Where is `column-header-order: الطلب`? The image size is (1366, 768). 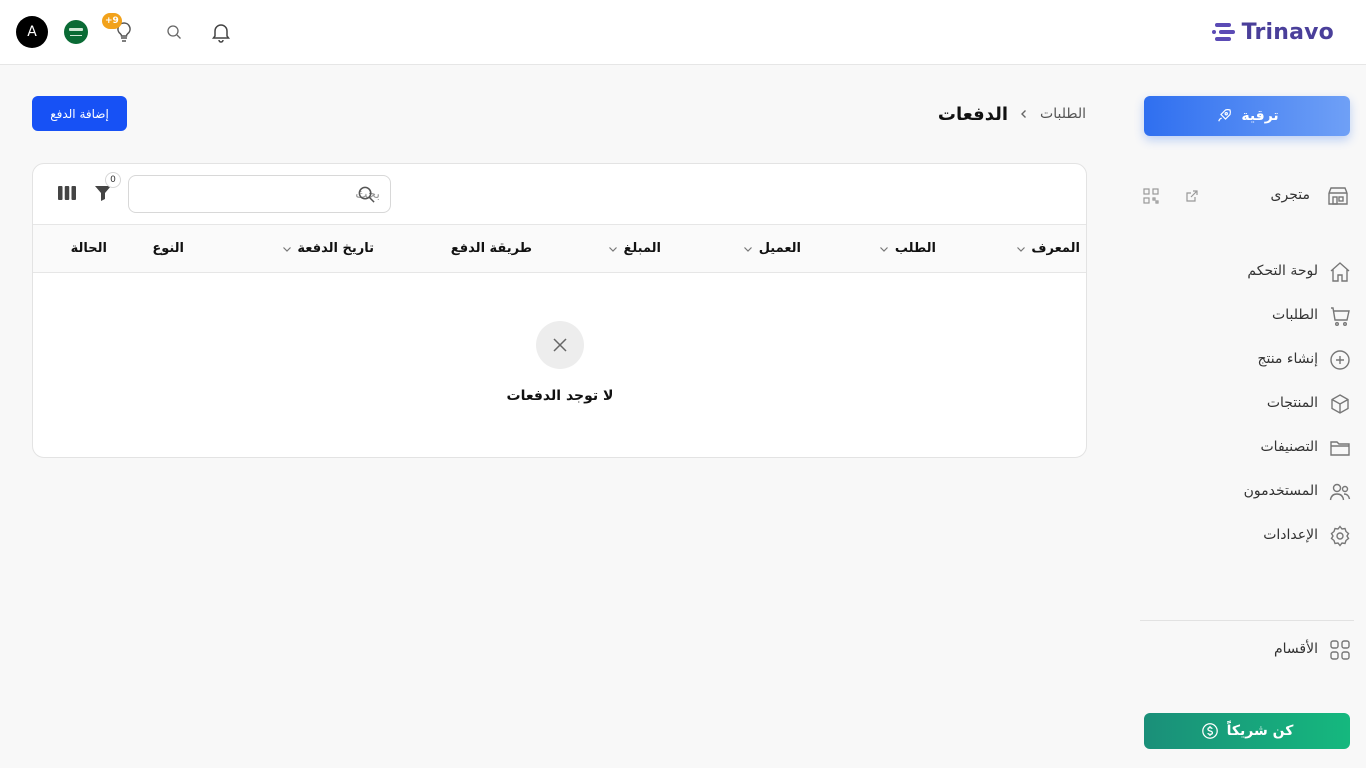 column-header-order: الطلب is located at coordinates (907, 248).